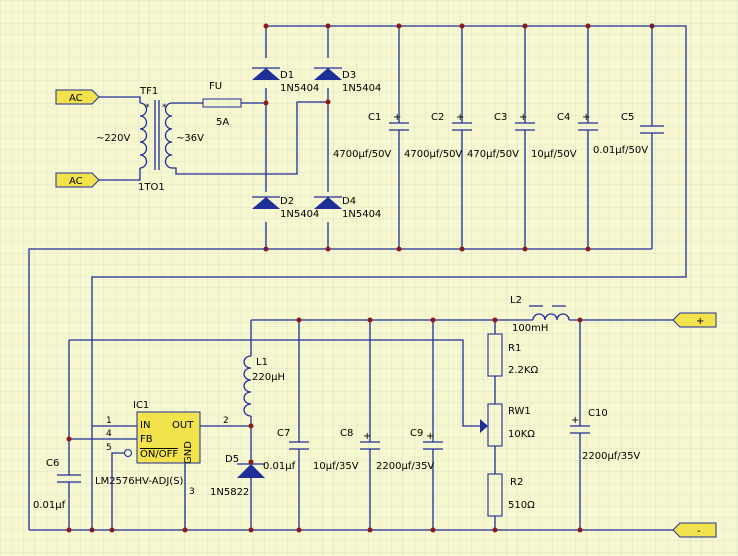  What do you see at coordinates (222, 122) in the screenshot?
I see `fuse-value: 5A` at bounding box center [222, 122].